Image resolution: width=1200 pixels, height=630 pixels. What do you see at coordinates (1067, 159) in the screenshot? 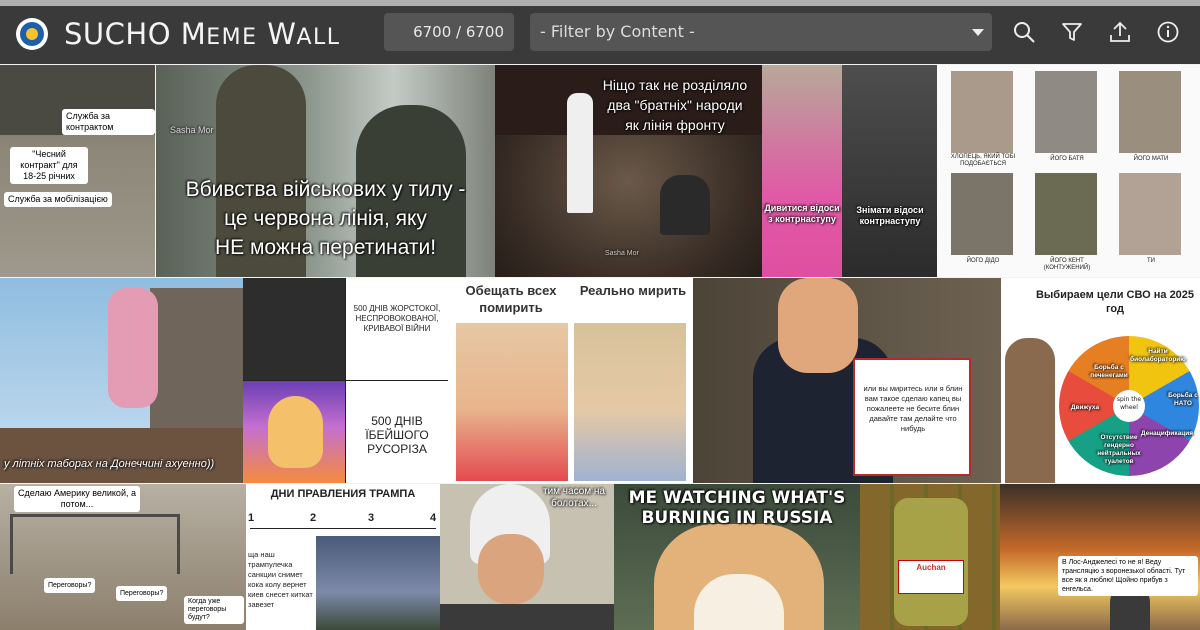
I see `meme-caption: ЙОГО БАТЯ` at bounding box center [1067, 159].